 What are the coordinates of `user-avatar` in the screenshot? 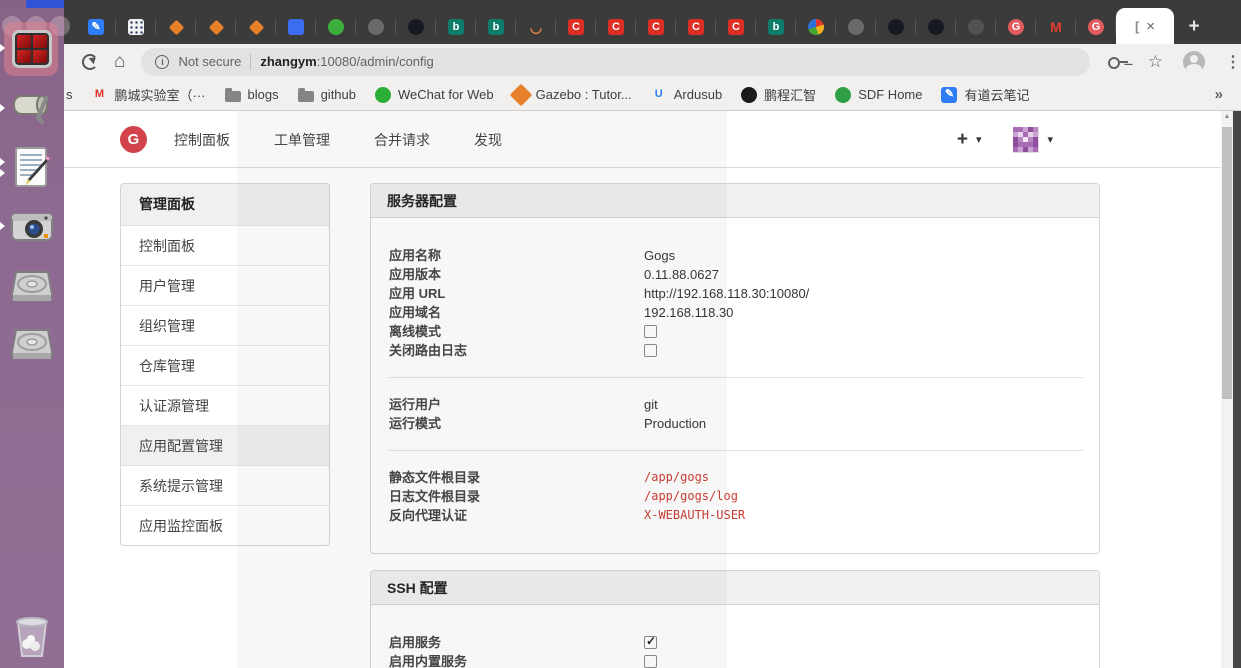 It's located at (1026, 139).